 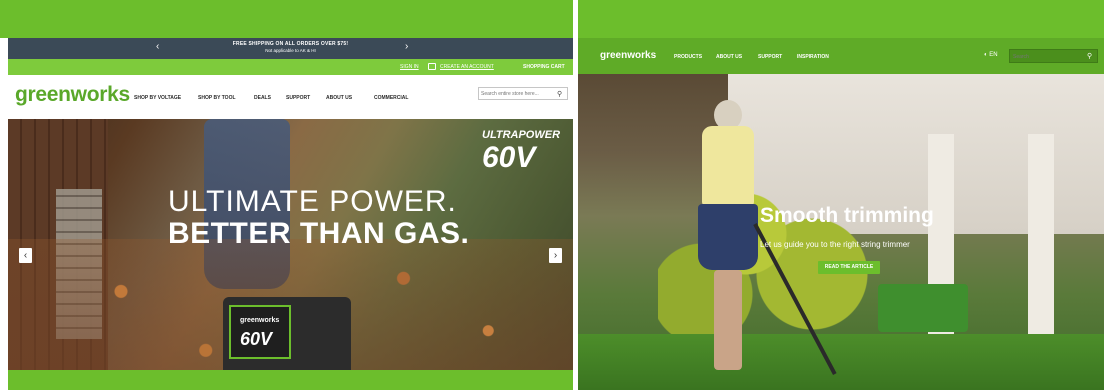 What do you see at coordinates (813, 57) in the screenshot?
I see `nav-inspiration: INSPIRATION` at bounding box center [813, 57].